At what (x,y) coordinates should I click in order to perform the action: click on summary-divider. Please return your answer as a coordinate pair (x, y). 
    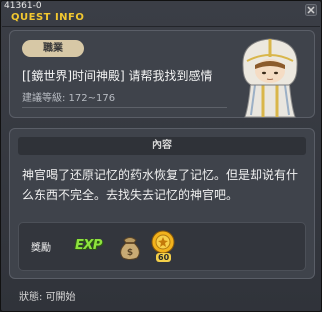
    Looking at the image, I should click on (124, 107).